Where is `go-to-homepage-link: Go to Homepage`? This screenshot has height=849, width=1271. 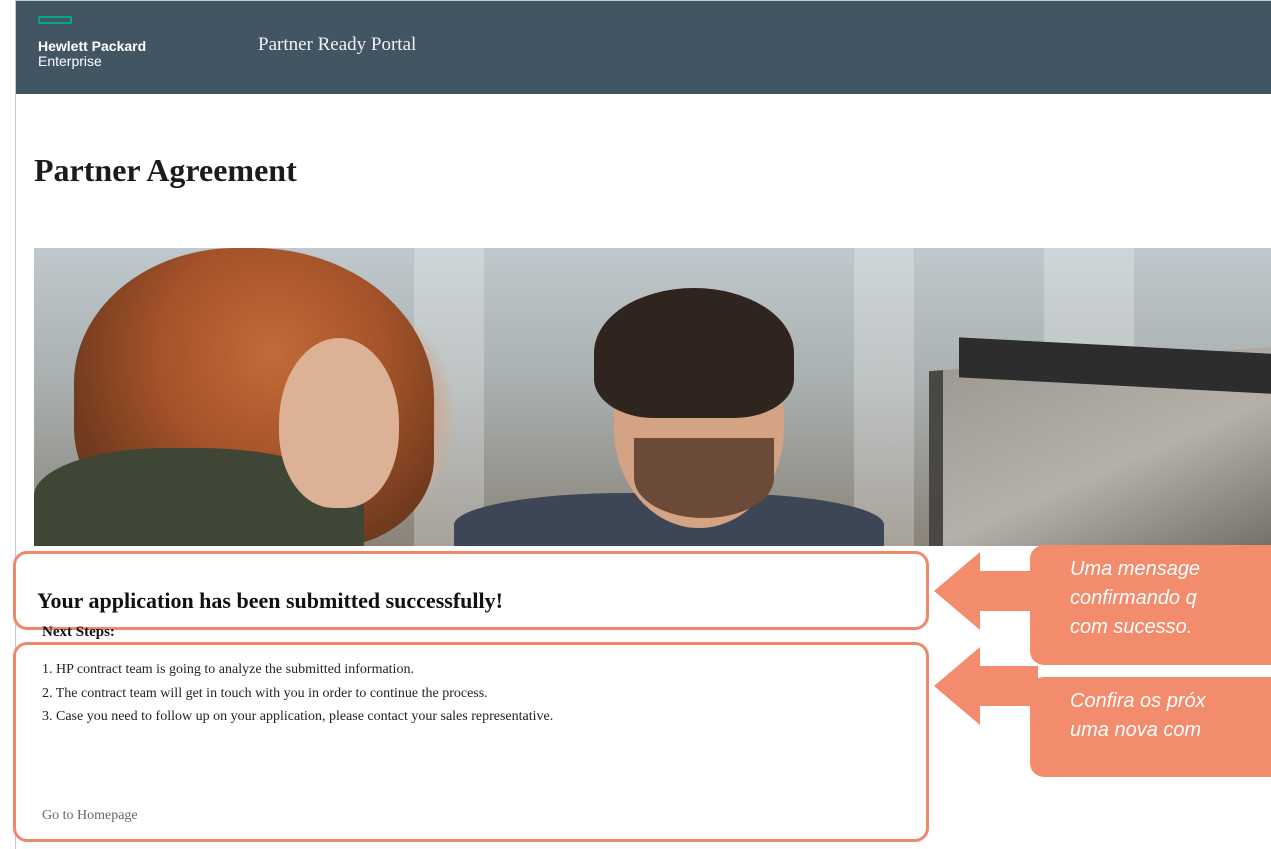
go-to-homepage-link: Go to Homepage is located at coordinates (90, 816).